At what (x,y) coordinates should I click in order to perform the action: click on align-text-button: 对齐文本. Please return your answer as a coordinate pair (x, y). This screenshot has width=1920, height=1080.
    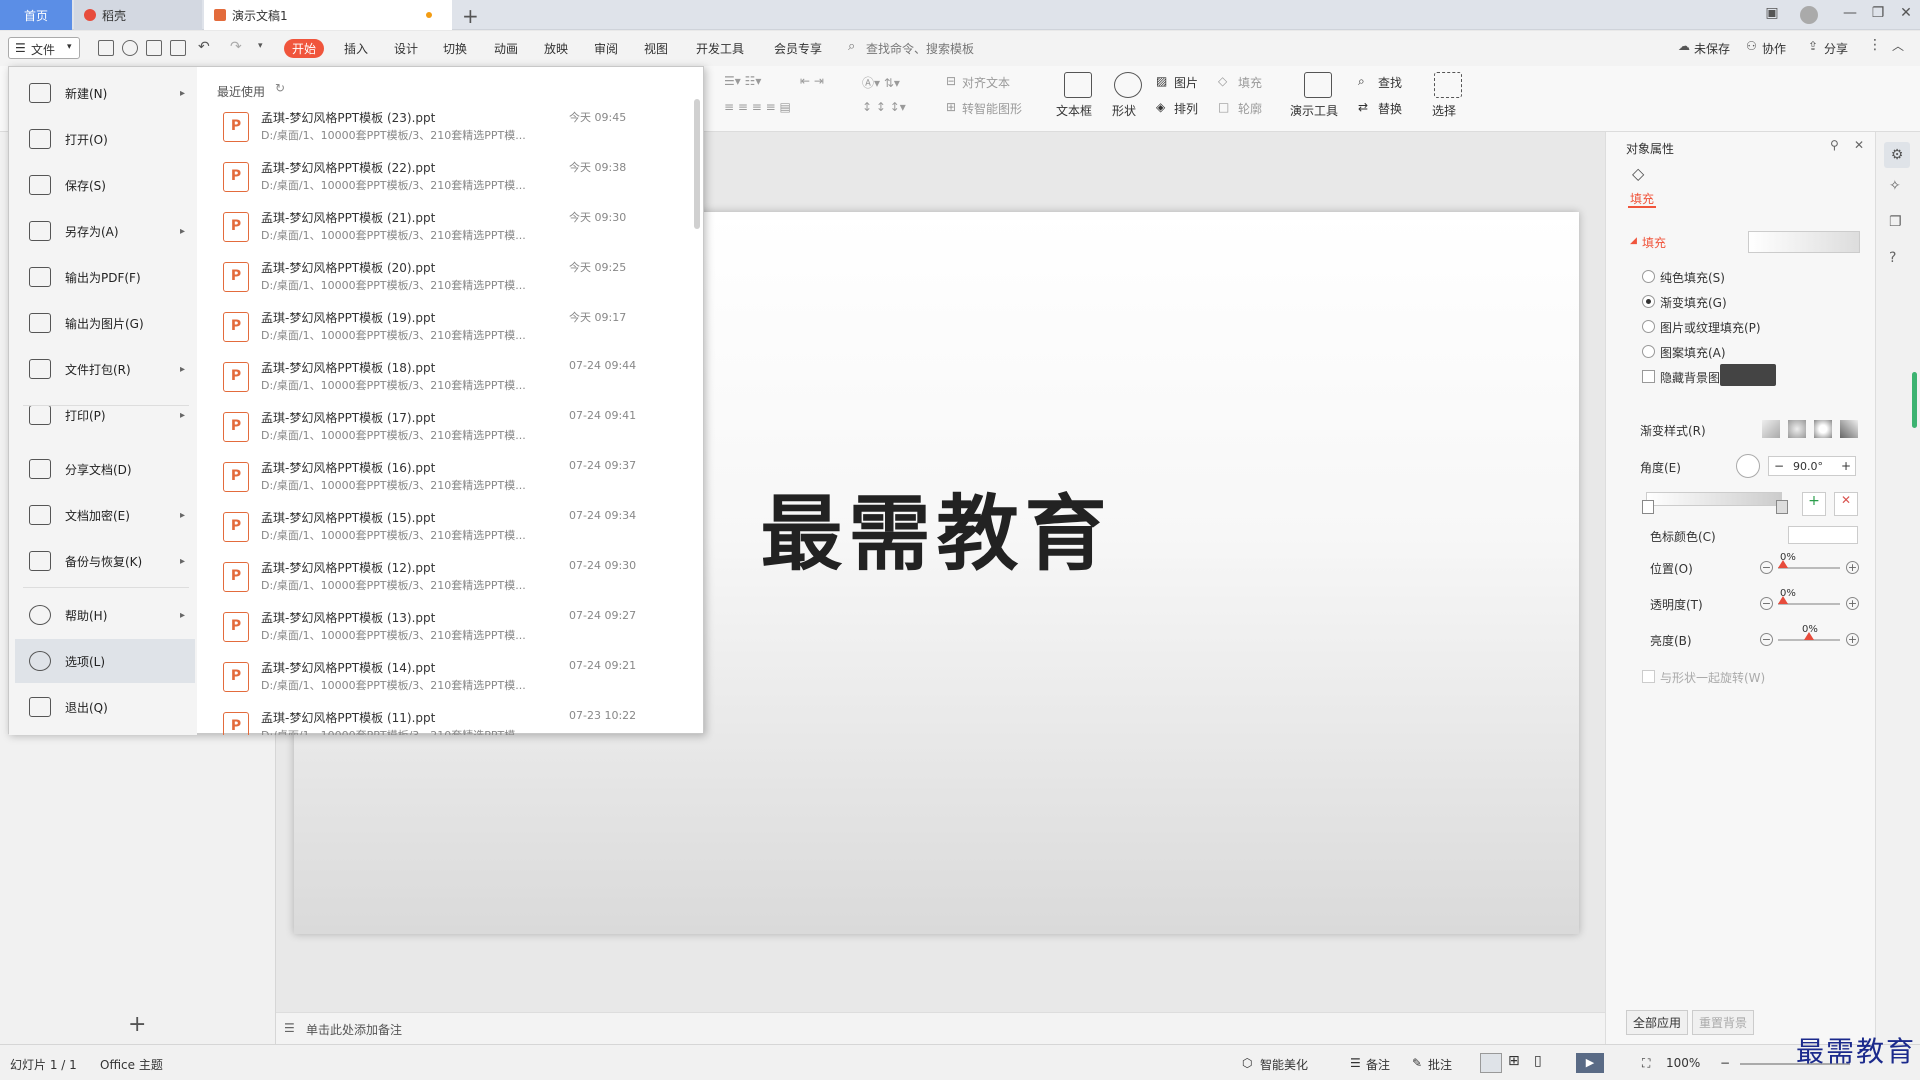
    Looking at the image, I should click on (986, 82).